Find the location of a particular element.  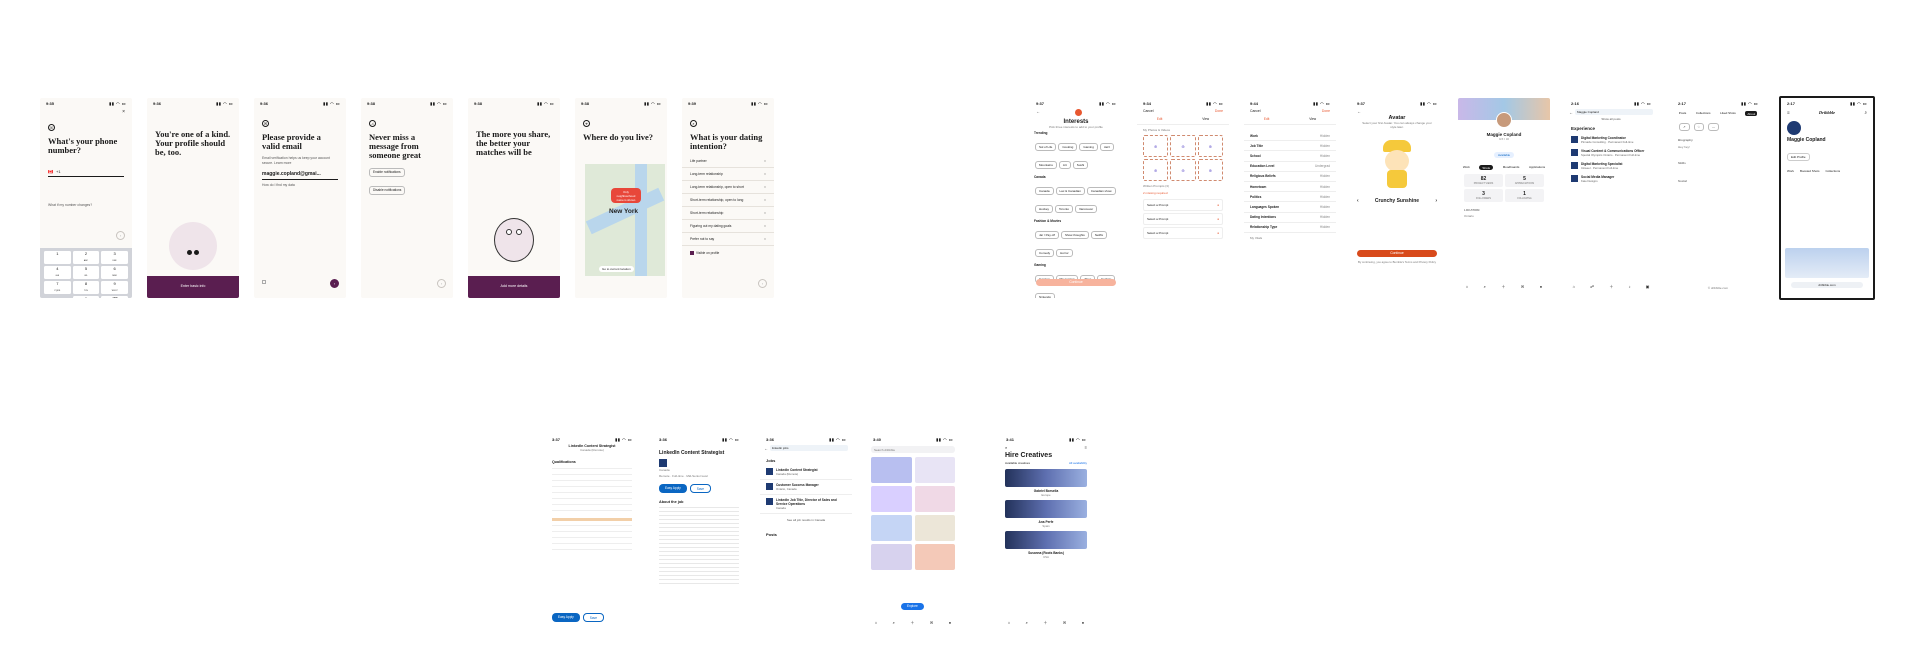

intention-option: Short-term relationship, open to long ○ is located at coordinates (728, 200).